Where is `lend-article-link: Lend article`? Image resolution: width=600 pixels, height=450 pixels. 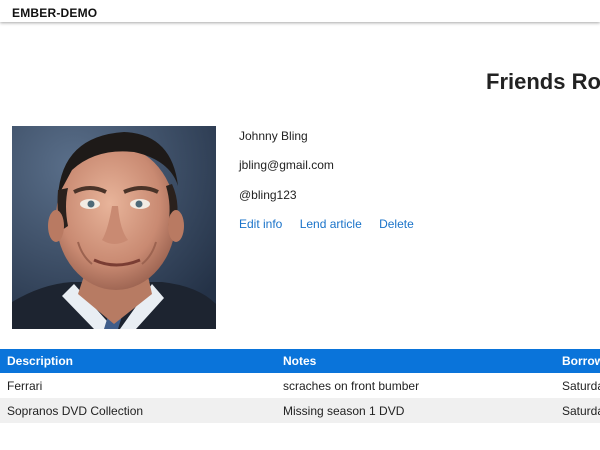 lend-article-link: Lend article is located at coordinates (331, 224).